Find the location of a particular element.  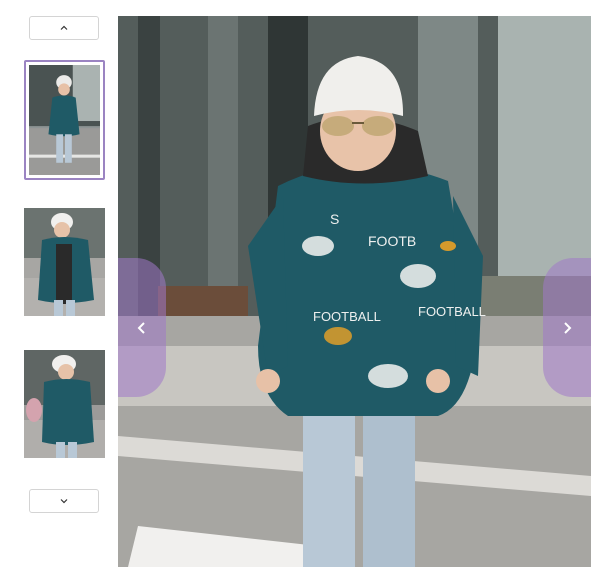

previous-image-button is located at coordinates (142, 327).